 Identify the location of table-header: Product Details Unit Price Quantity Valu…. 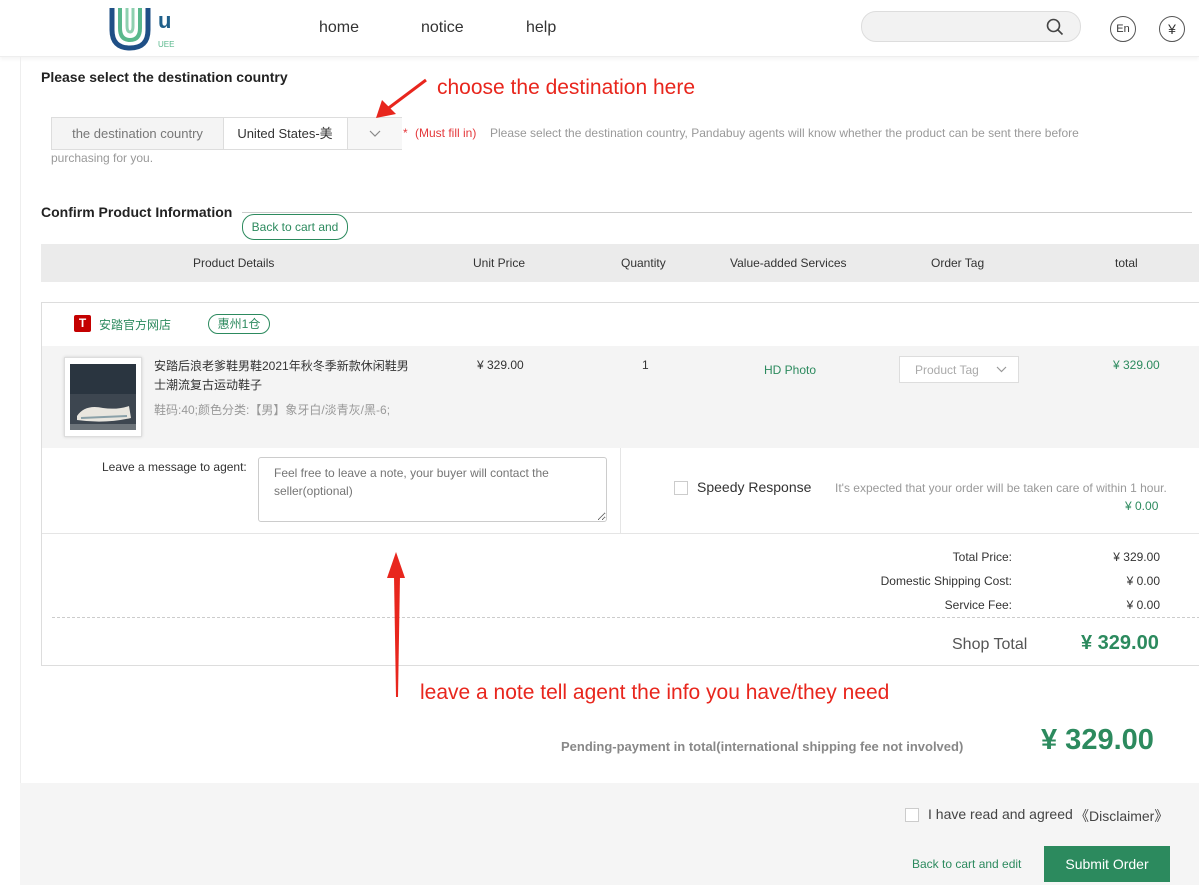
(620, 263).